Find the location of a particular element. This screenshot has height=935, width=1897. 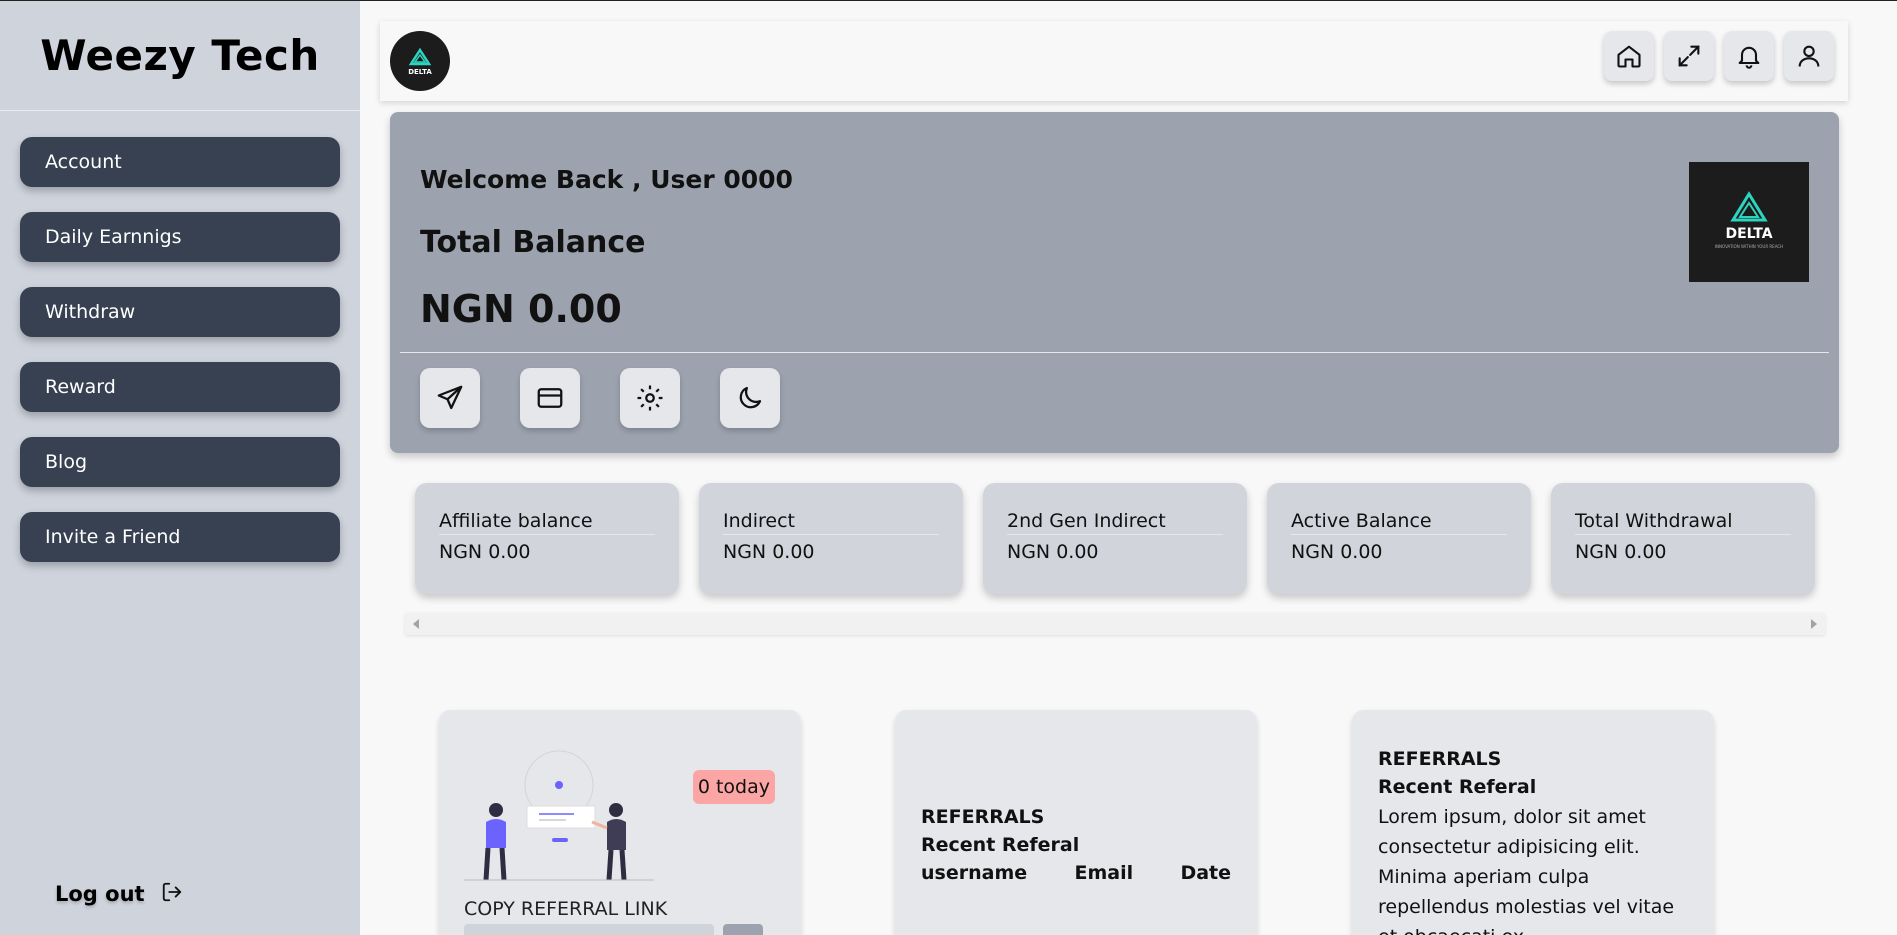

divider is located at coordinates (1114, 352).